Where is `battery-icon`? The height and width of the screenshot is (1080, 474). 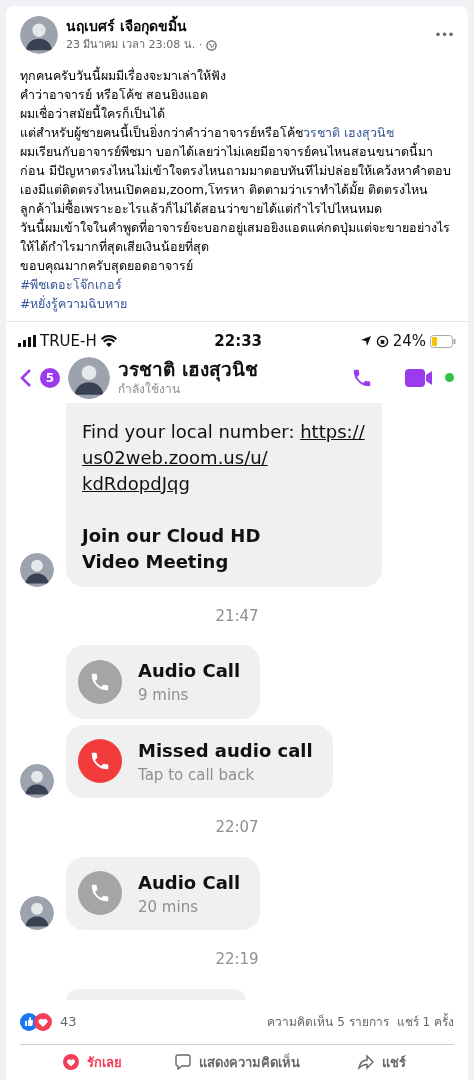
battery-icon is located at coordinates (443, 341).